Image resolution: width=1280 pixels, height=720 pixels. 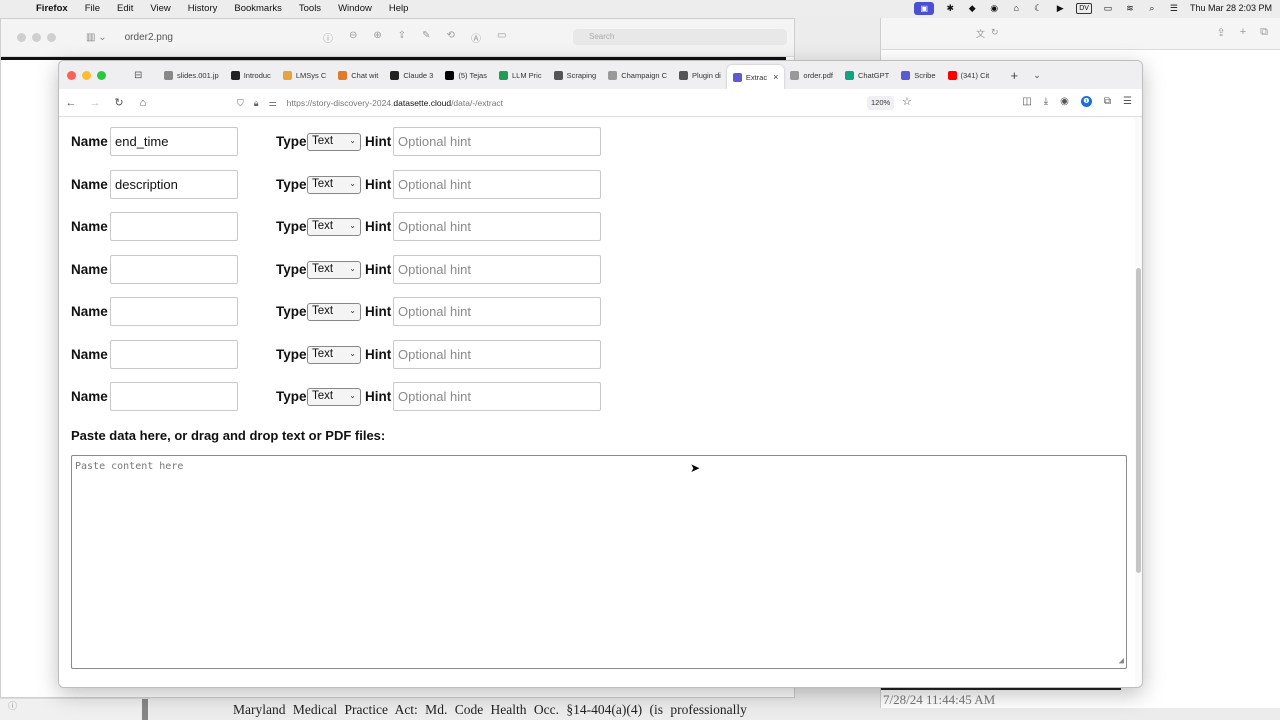 What do you see at coordinates (575, 75) in the screenshot?
I see `tab-7: Scraping` at bounding box center [575, 75].